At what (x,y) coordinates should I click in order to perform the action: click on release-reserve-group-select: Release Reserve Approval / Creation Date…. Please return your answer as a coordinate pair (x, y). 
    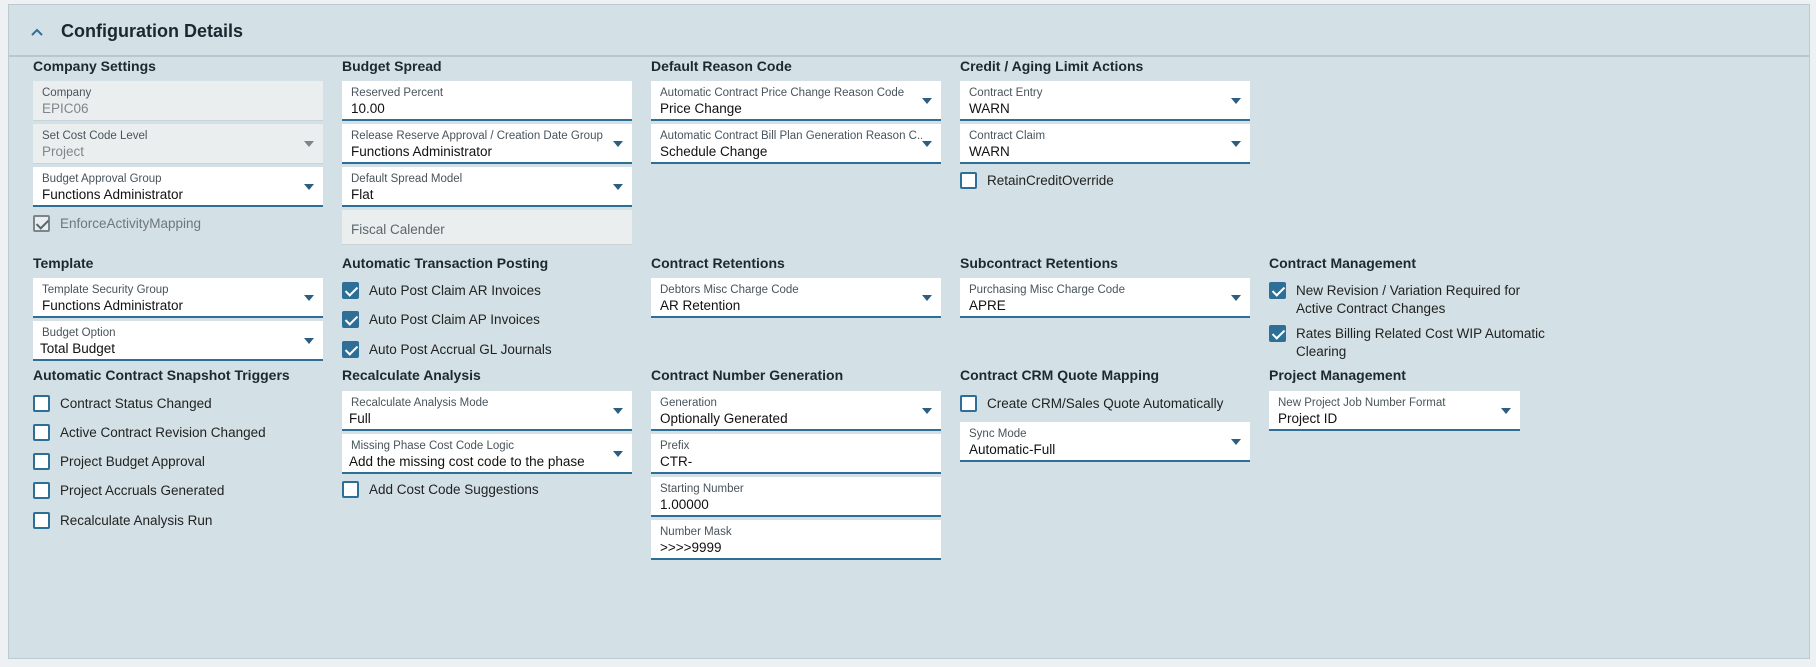
    Looking at the image, I should click on (487, 144).